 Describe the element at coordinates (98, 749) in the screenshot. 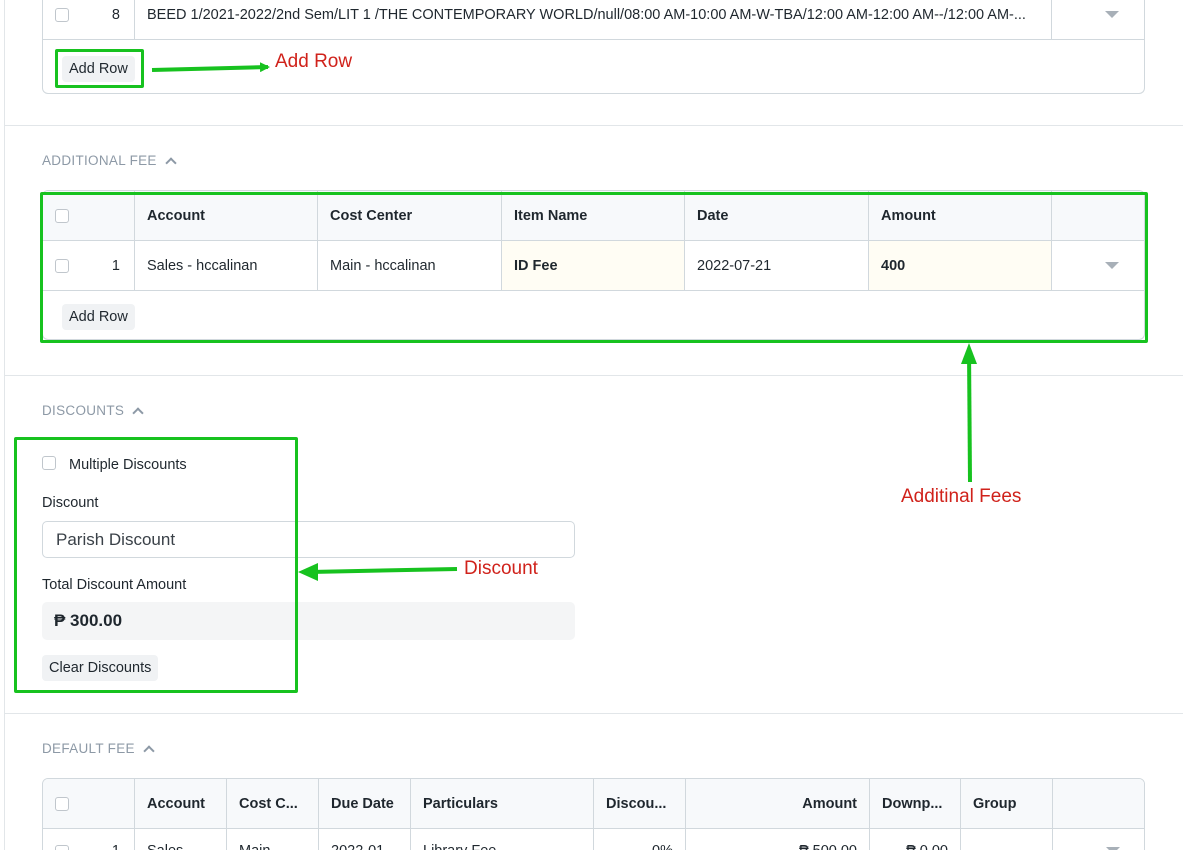

I see `section-label-default-fee: DEFAULT FEE` at that location.